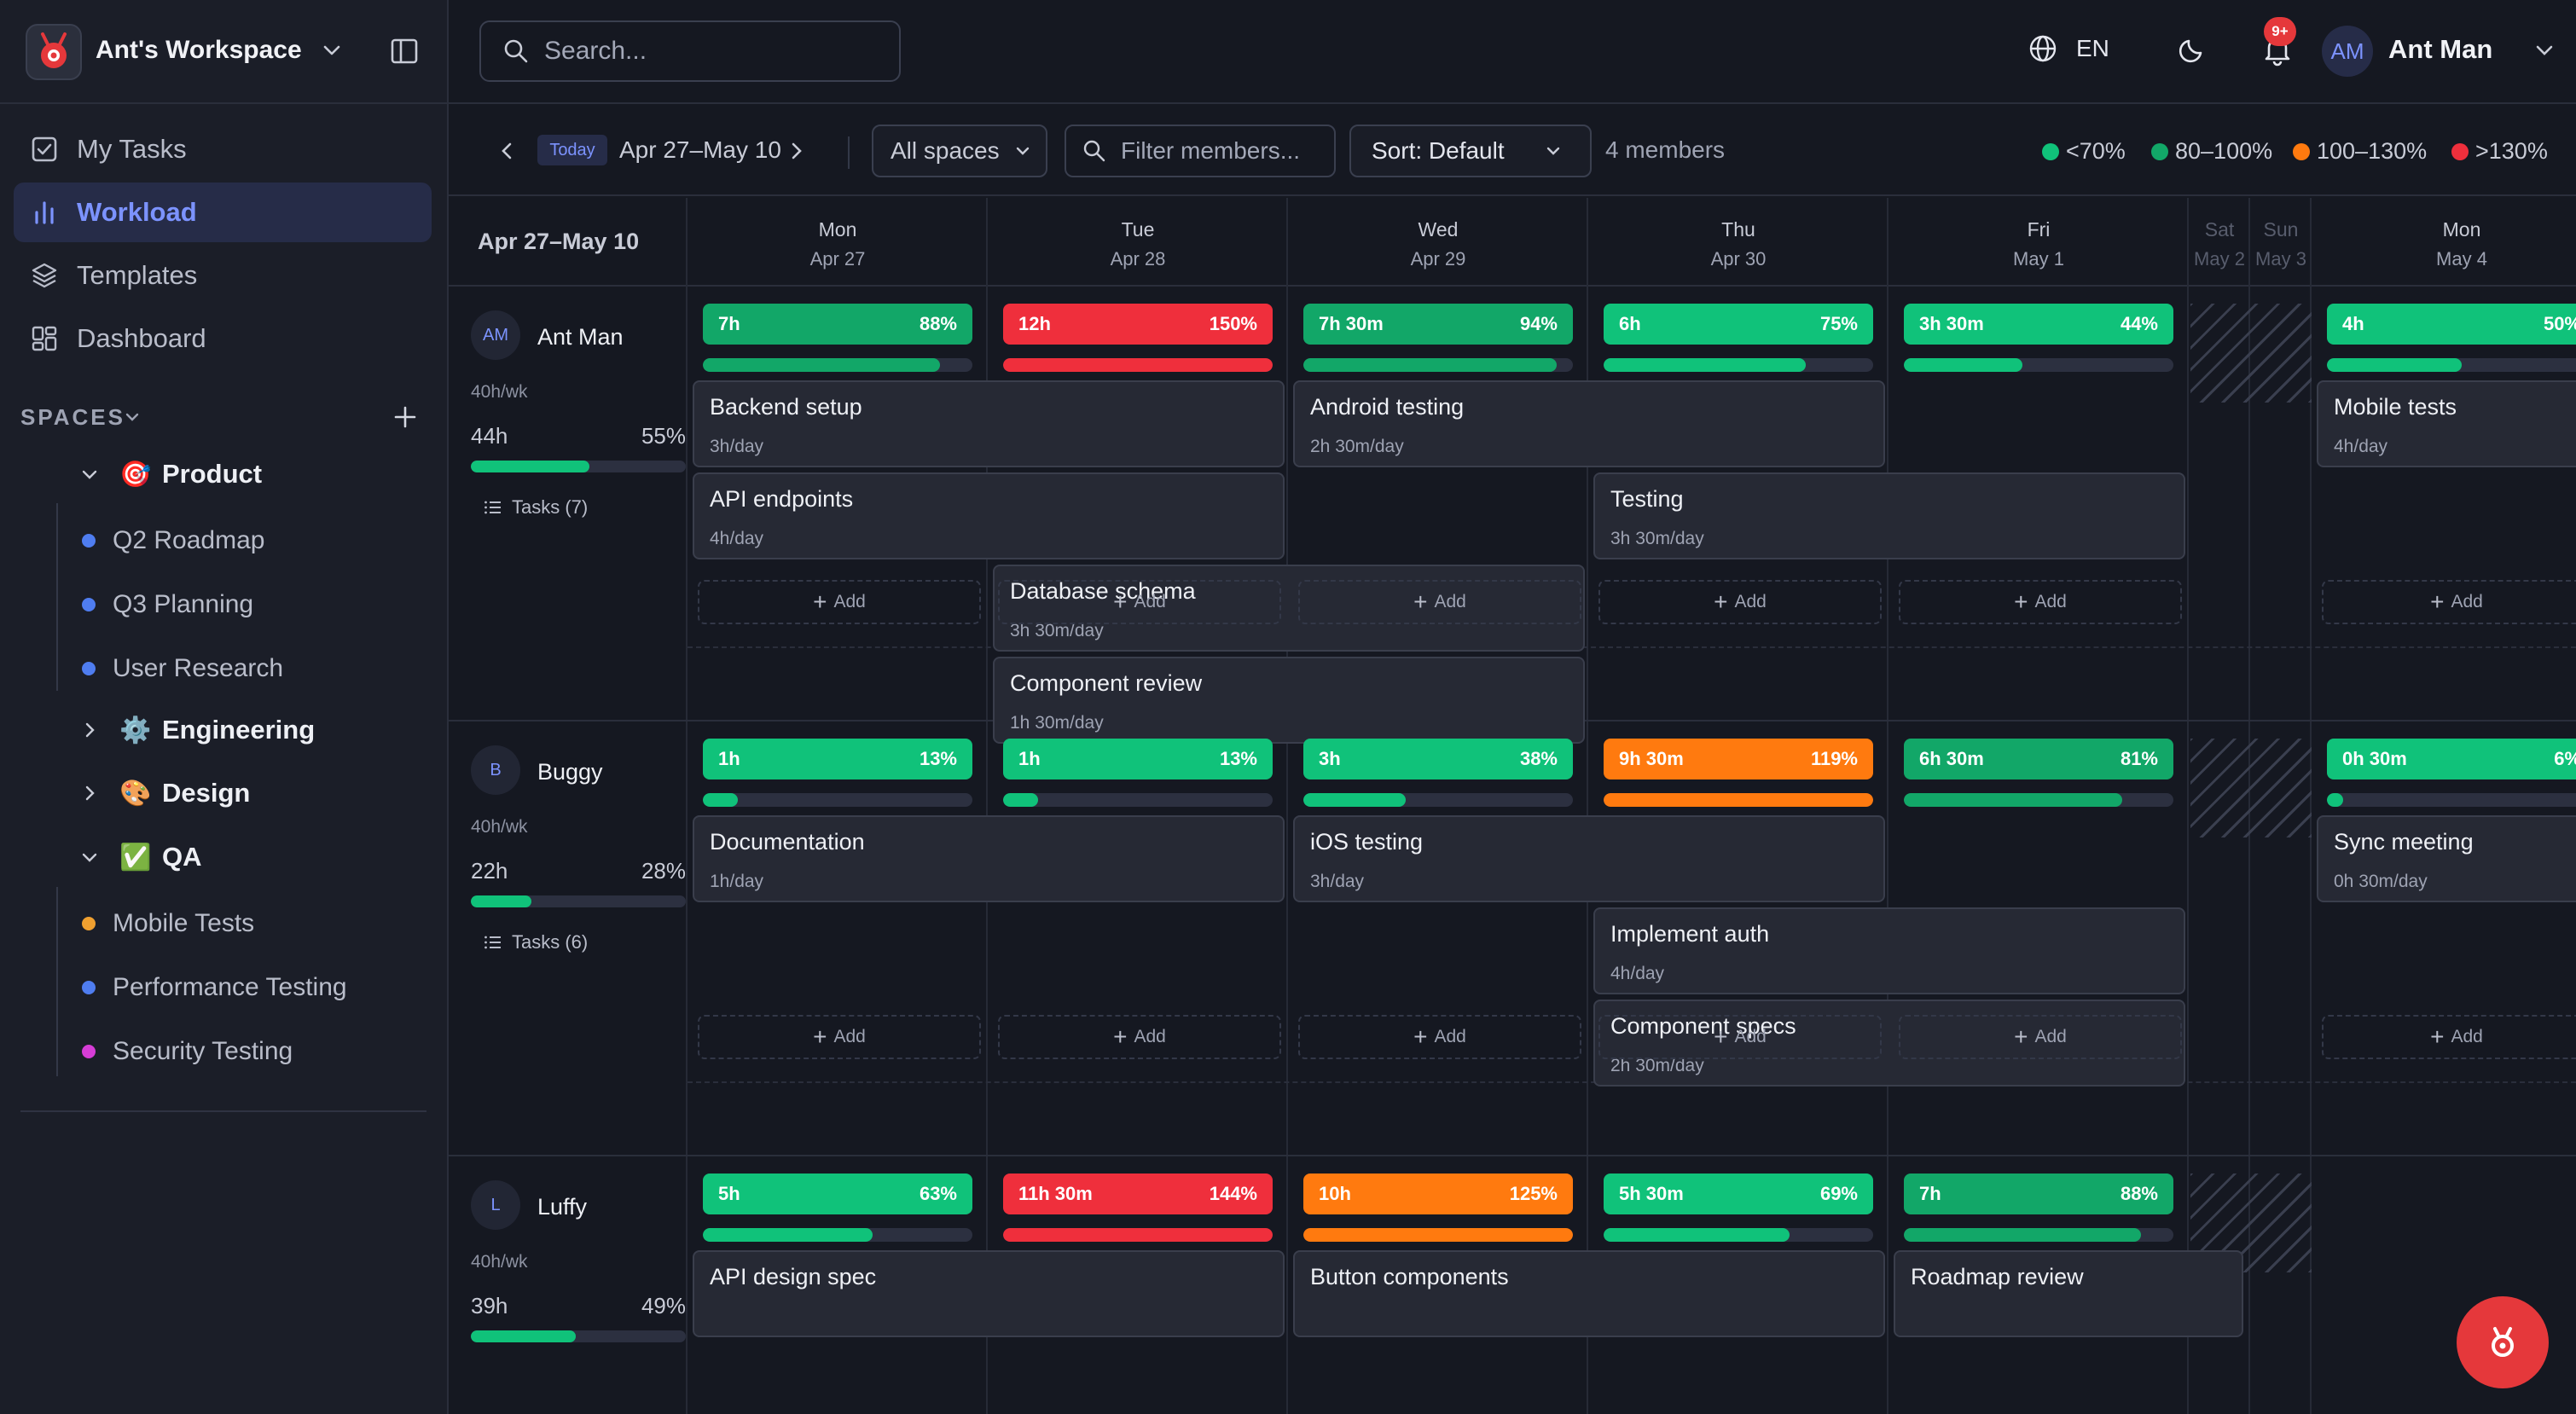  I want to click on task-card: Android testing 2h 30m/day, so click(1589, 423).